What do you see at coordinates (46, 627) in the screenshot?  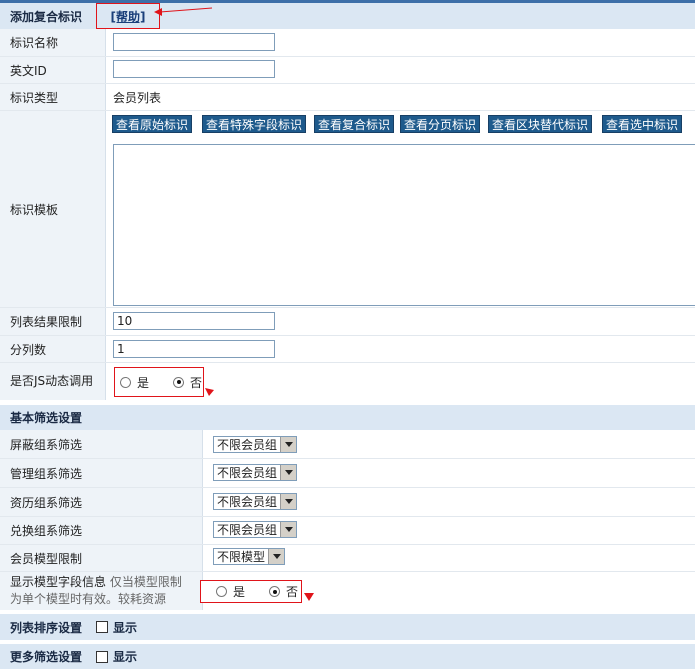 I see `list-order-title: 列表排序设置` at bounding box center [46, 627].